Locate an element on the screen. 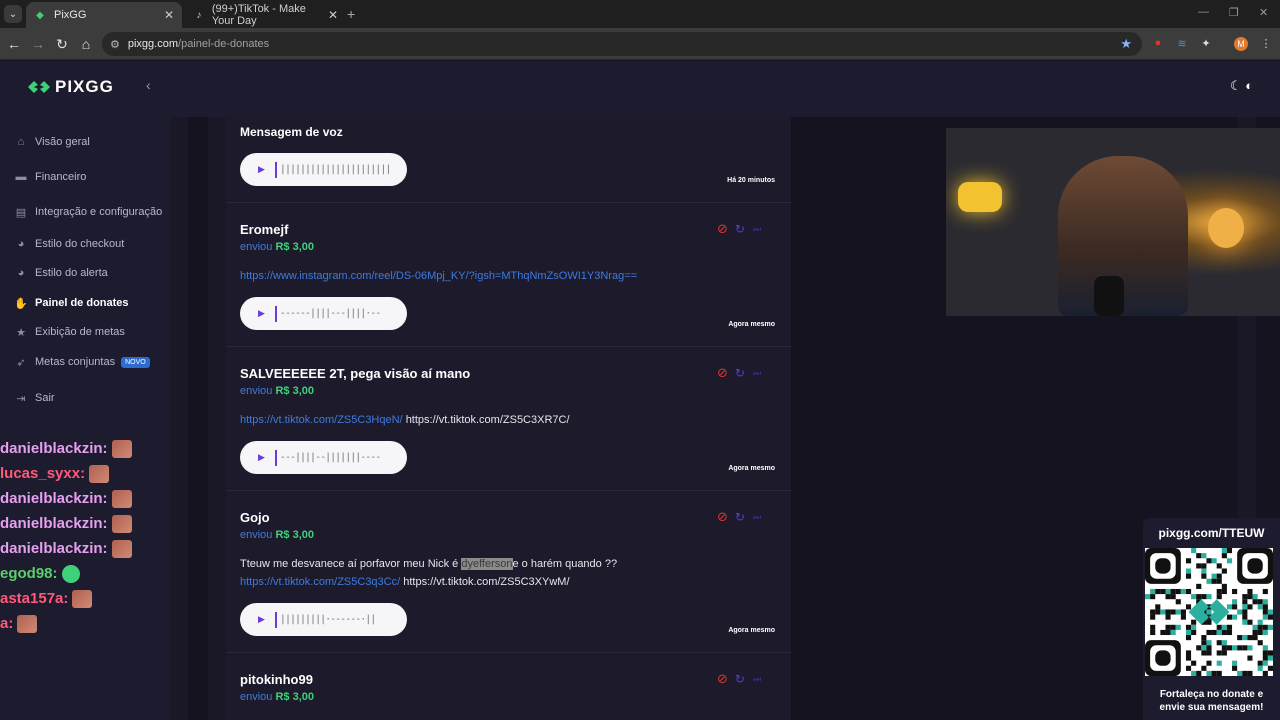 Image resolution: width=1280 pixels, height=720 pixels. waveform: |||||||||·------·|| is located at coordinates (328, 619).